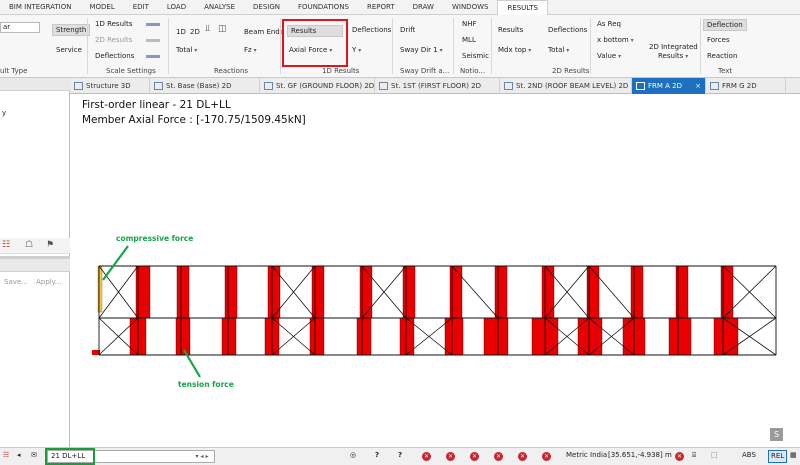 Image resolution: width=800 pixels, height=465 pixels. Describe the element at coordinates (14, 71) in the screenshot. I see `result-type-group-label: ult Type` at that location.